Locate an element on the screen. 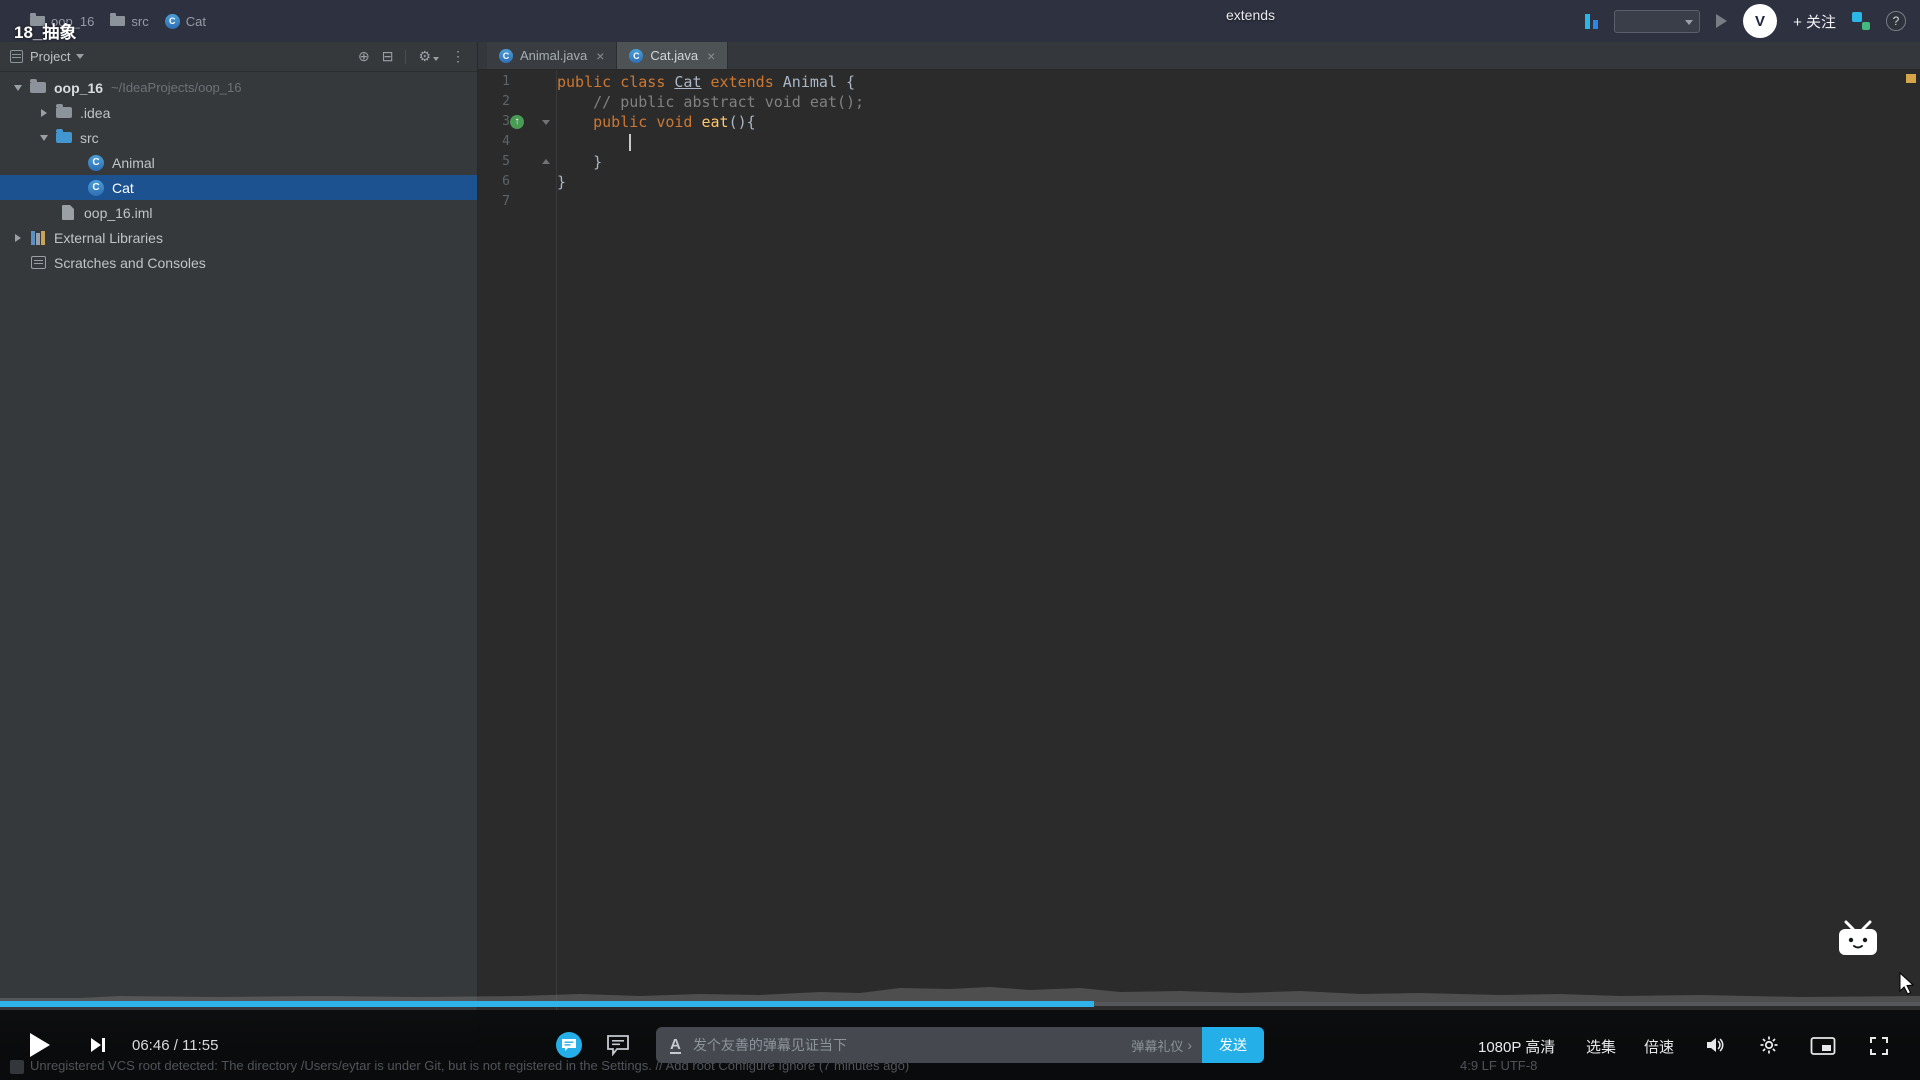 This screenshot has height=1080, width=1920. help-icon: ? is located at coordinates (1896, 21).